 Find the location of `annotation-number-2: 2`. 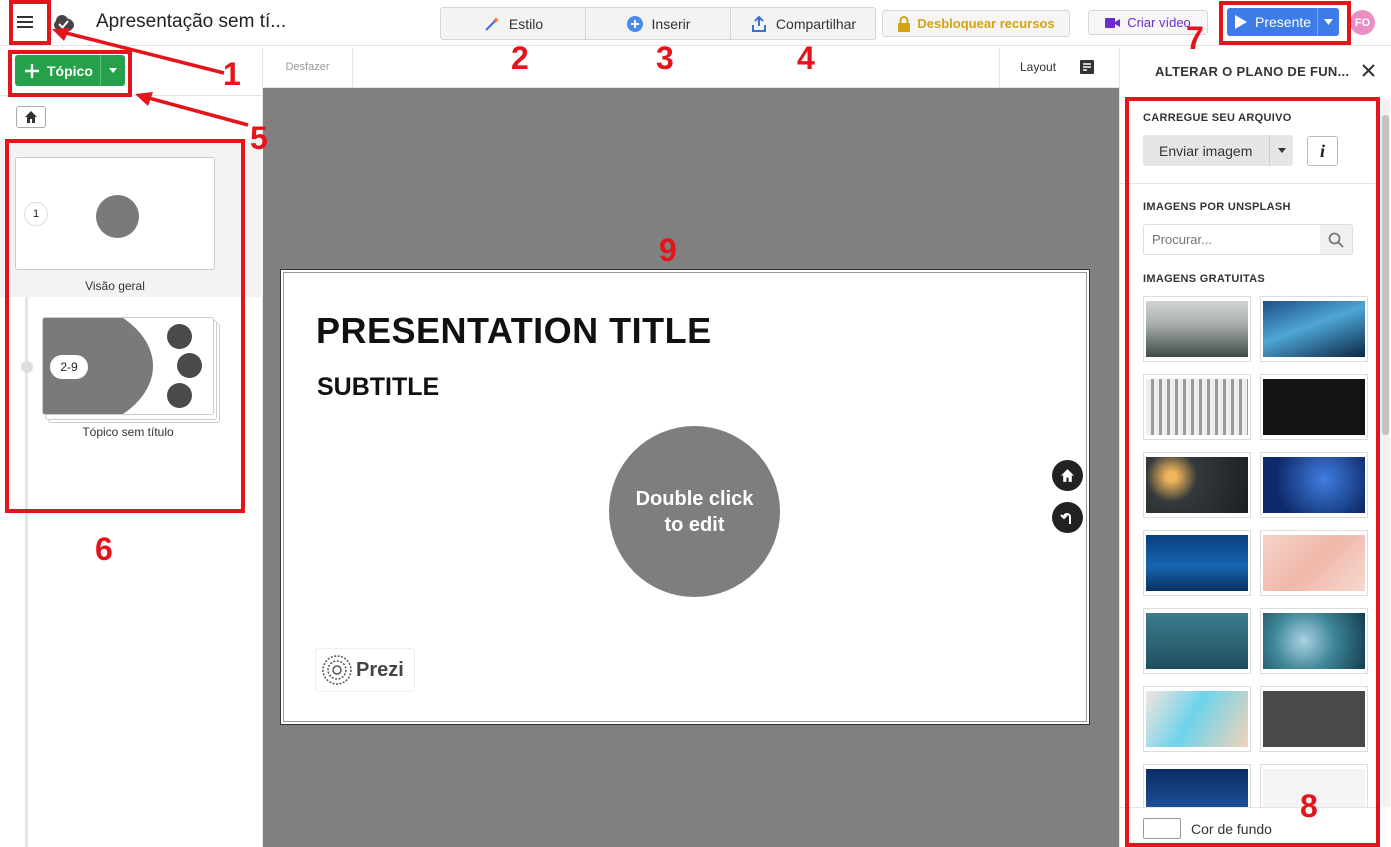

annotation-number-2: 2 is located at coordinates (520, 58).